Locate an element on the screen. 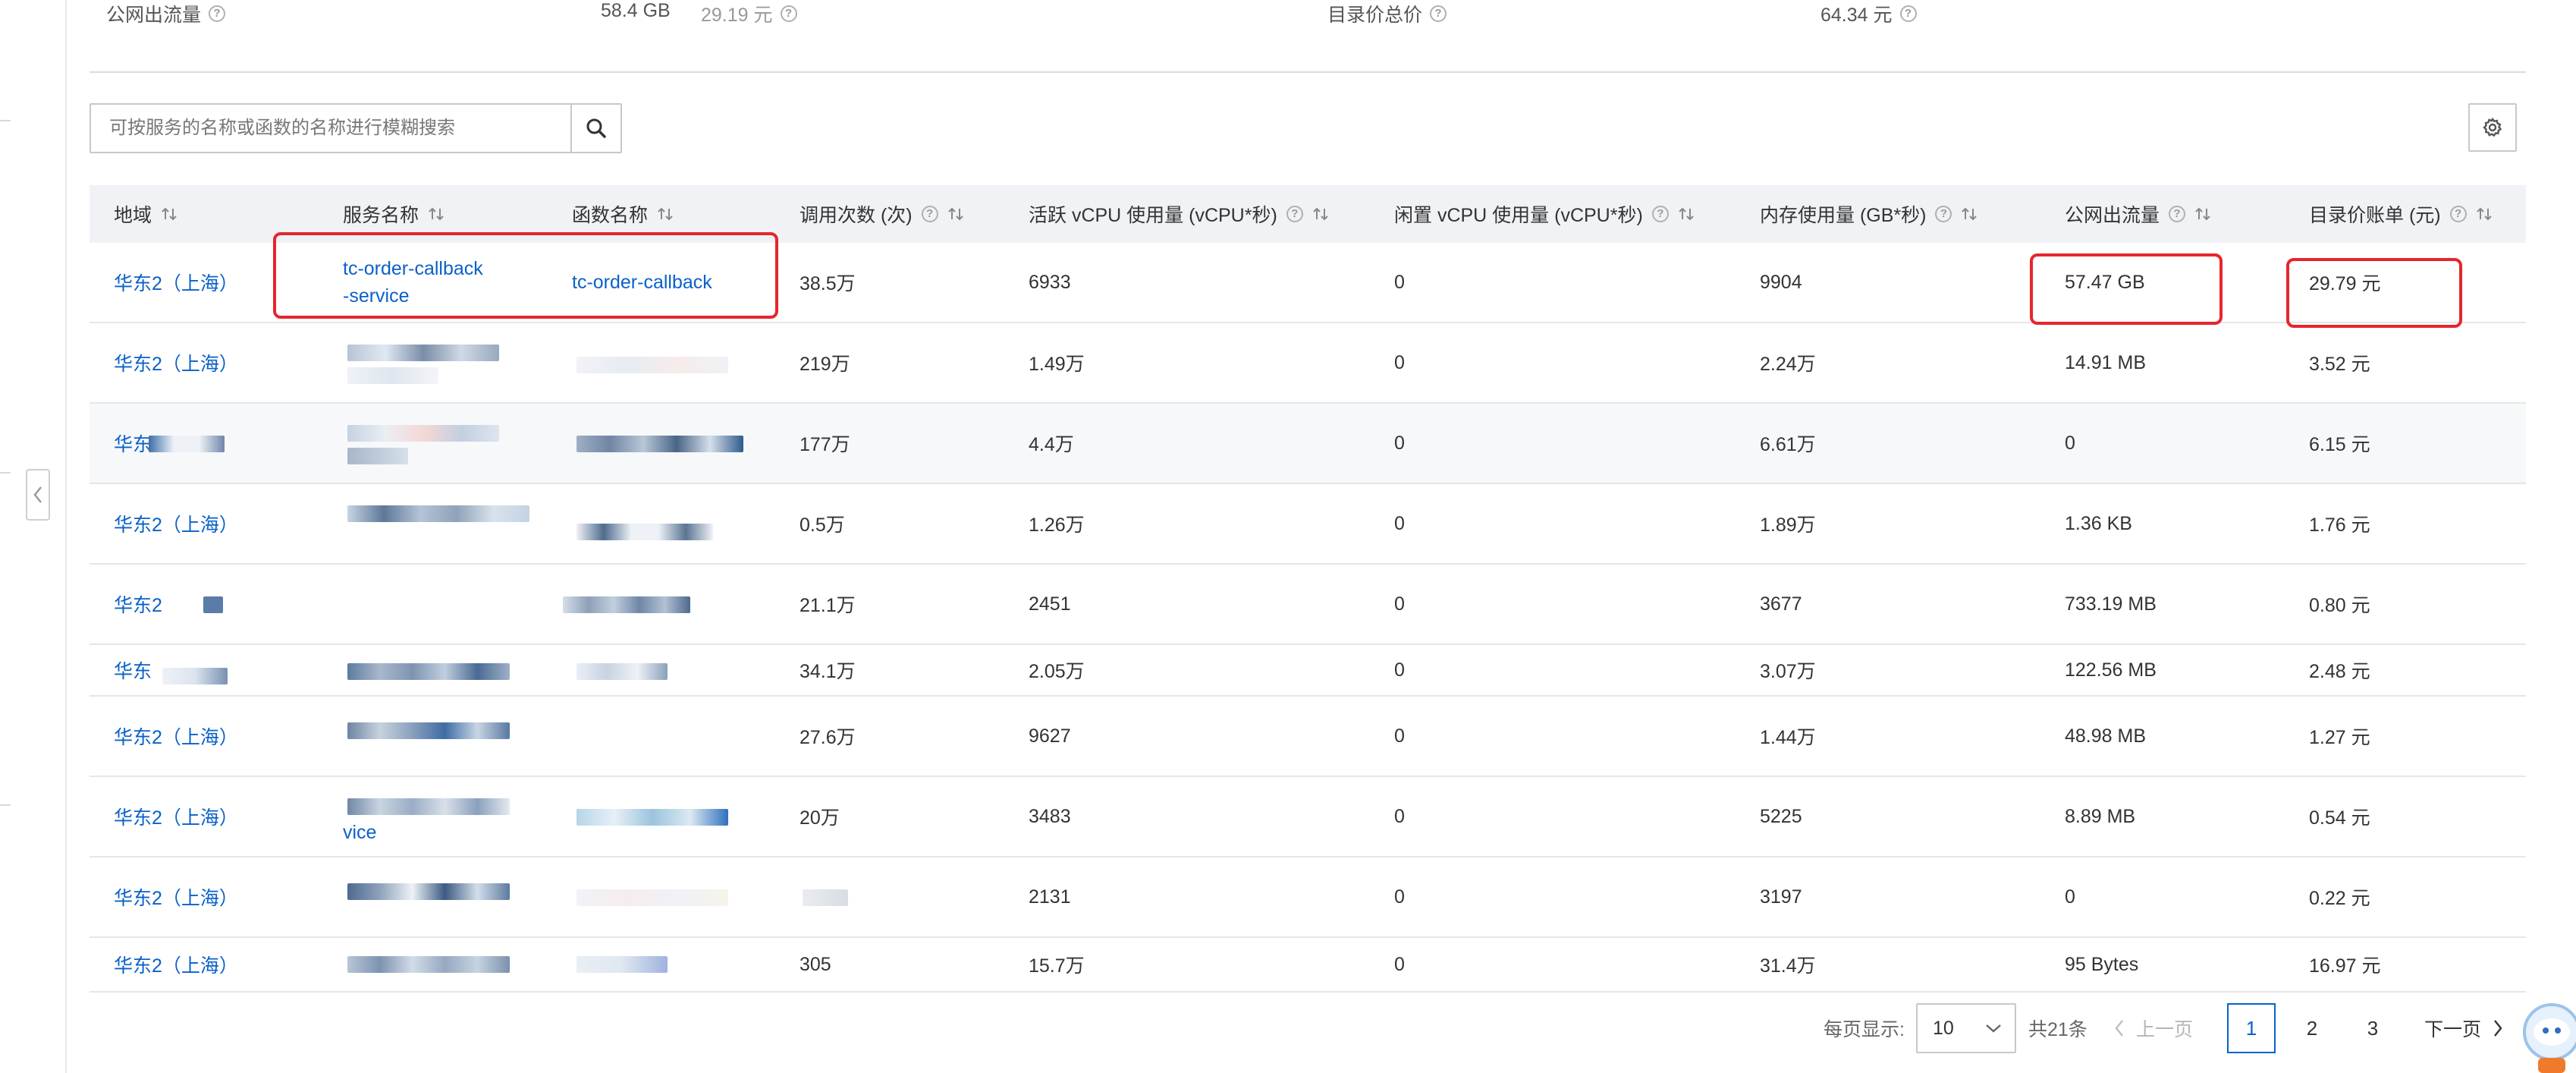 The height and width of the screenshot is (1073, 2576). active-vcpu-cell: 1.49万 is located at coordinates (1057, 365).